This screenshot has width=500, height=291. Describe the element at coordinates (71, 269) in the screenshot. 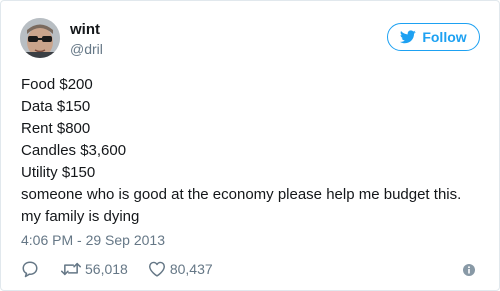

I see `retweet-icon` at that location.